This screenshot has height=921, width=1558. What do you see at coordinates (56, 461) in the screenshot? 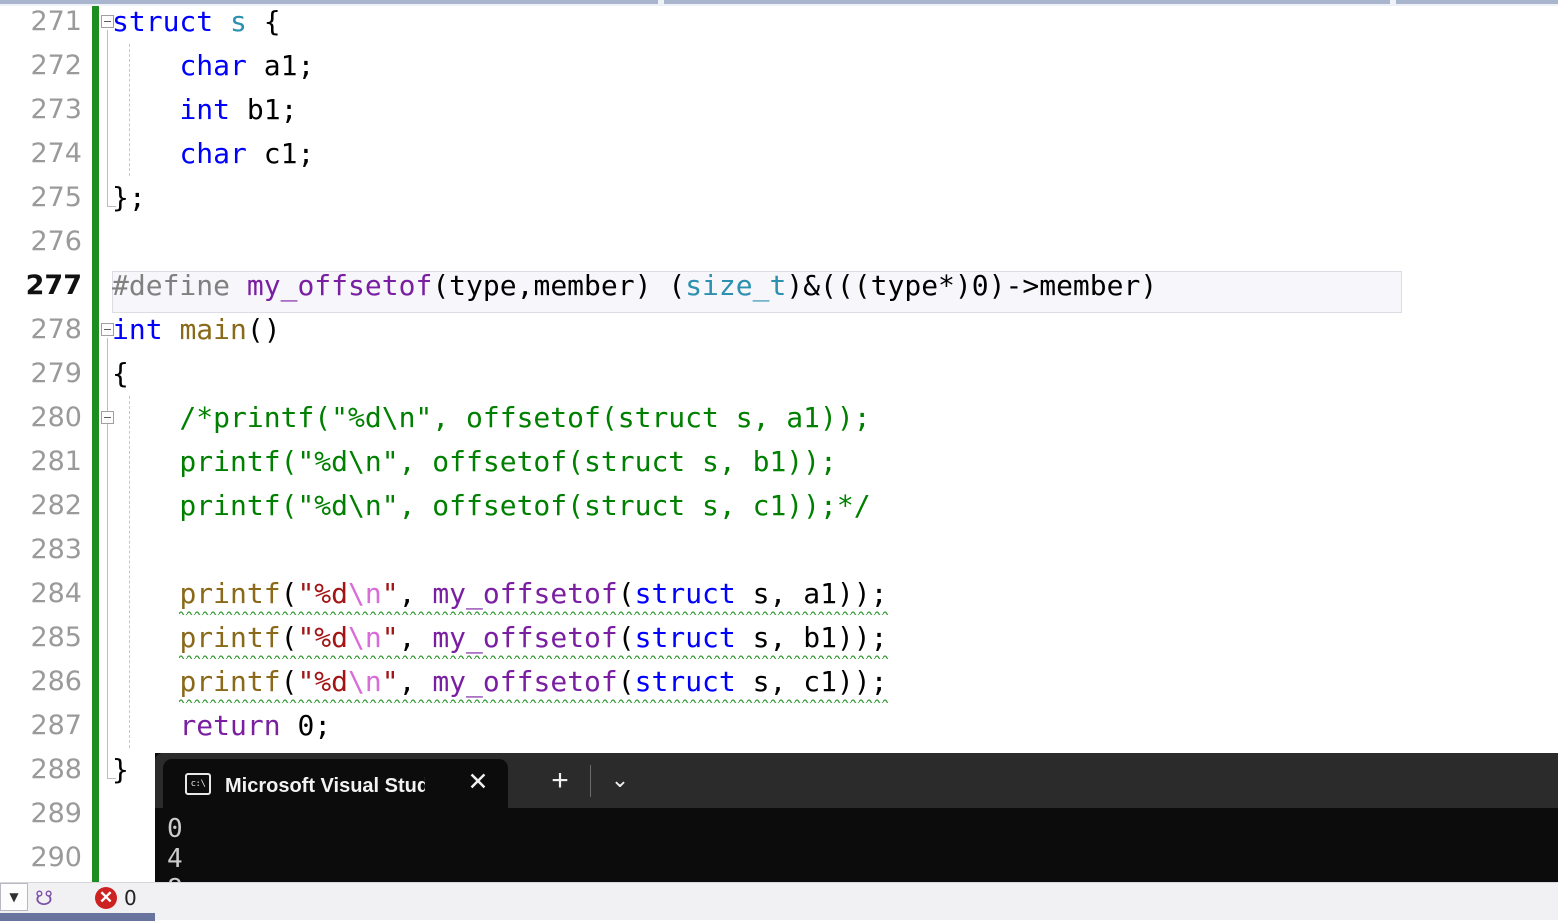
I see `line-number: 281` at bounding box center [56, 461].